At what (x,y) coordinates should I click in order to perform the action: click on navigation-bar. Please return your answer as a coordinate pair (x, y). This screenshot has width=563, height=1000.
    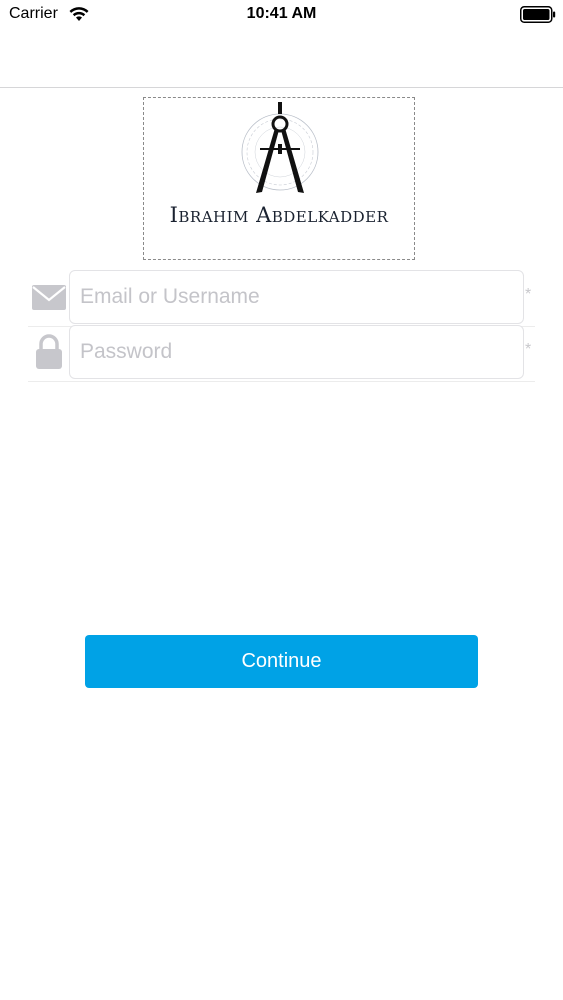
    Looking at the image, I should click on (281, 59).